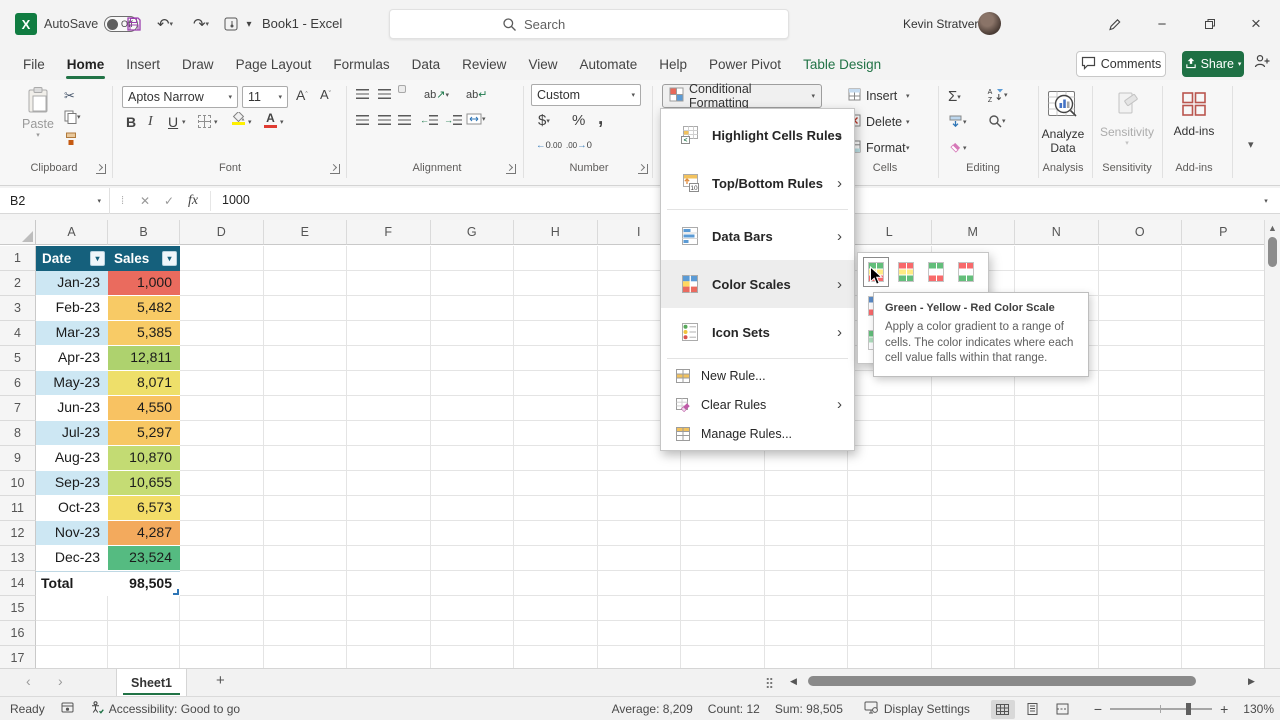 The height and width of the screenshot is (720, 1280). Describe the element at coordinates (18, 558) in the screenshot. I see `row-header-13: 13` at that location.